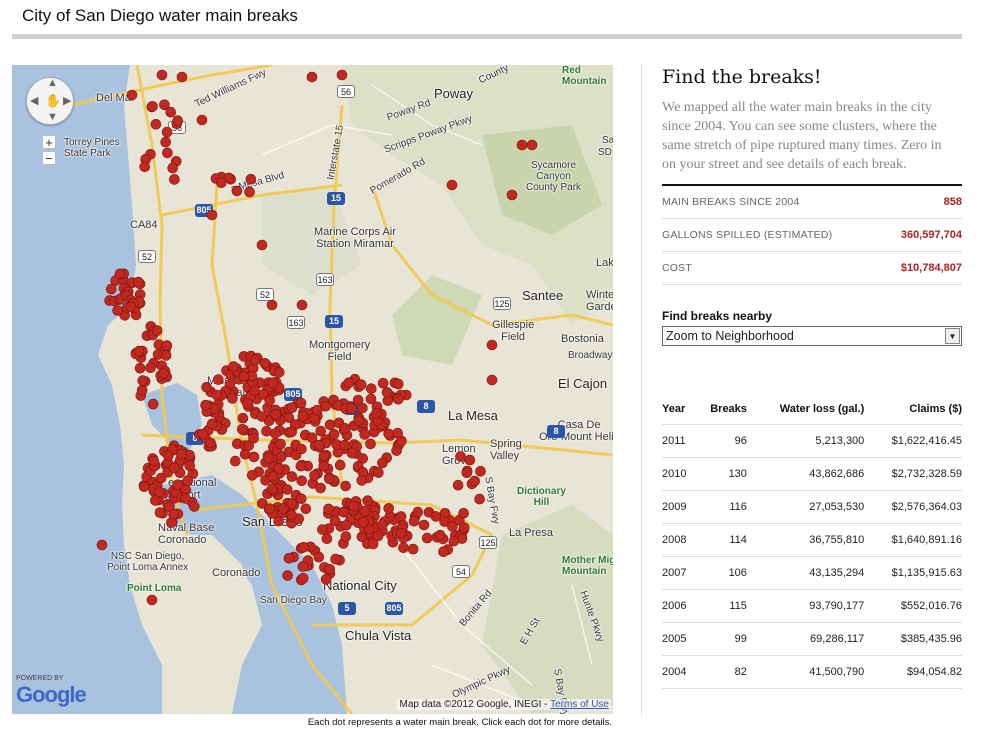 This screenshot has width=987, height=731. I want to click on zoom-in-button: +, so click(49, 142).